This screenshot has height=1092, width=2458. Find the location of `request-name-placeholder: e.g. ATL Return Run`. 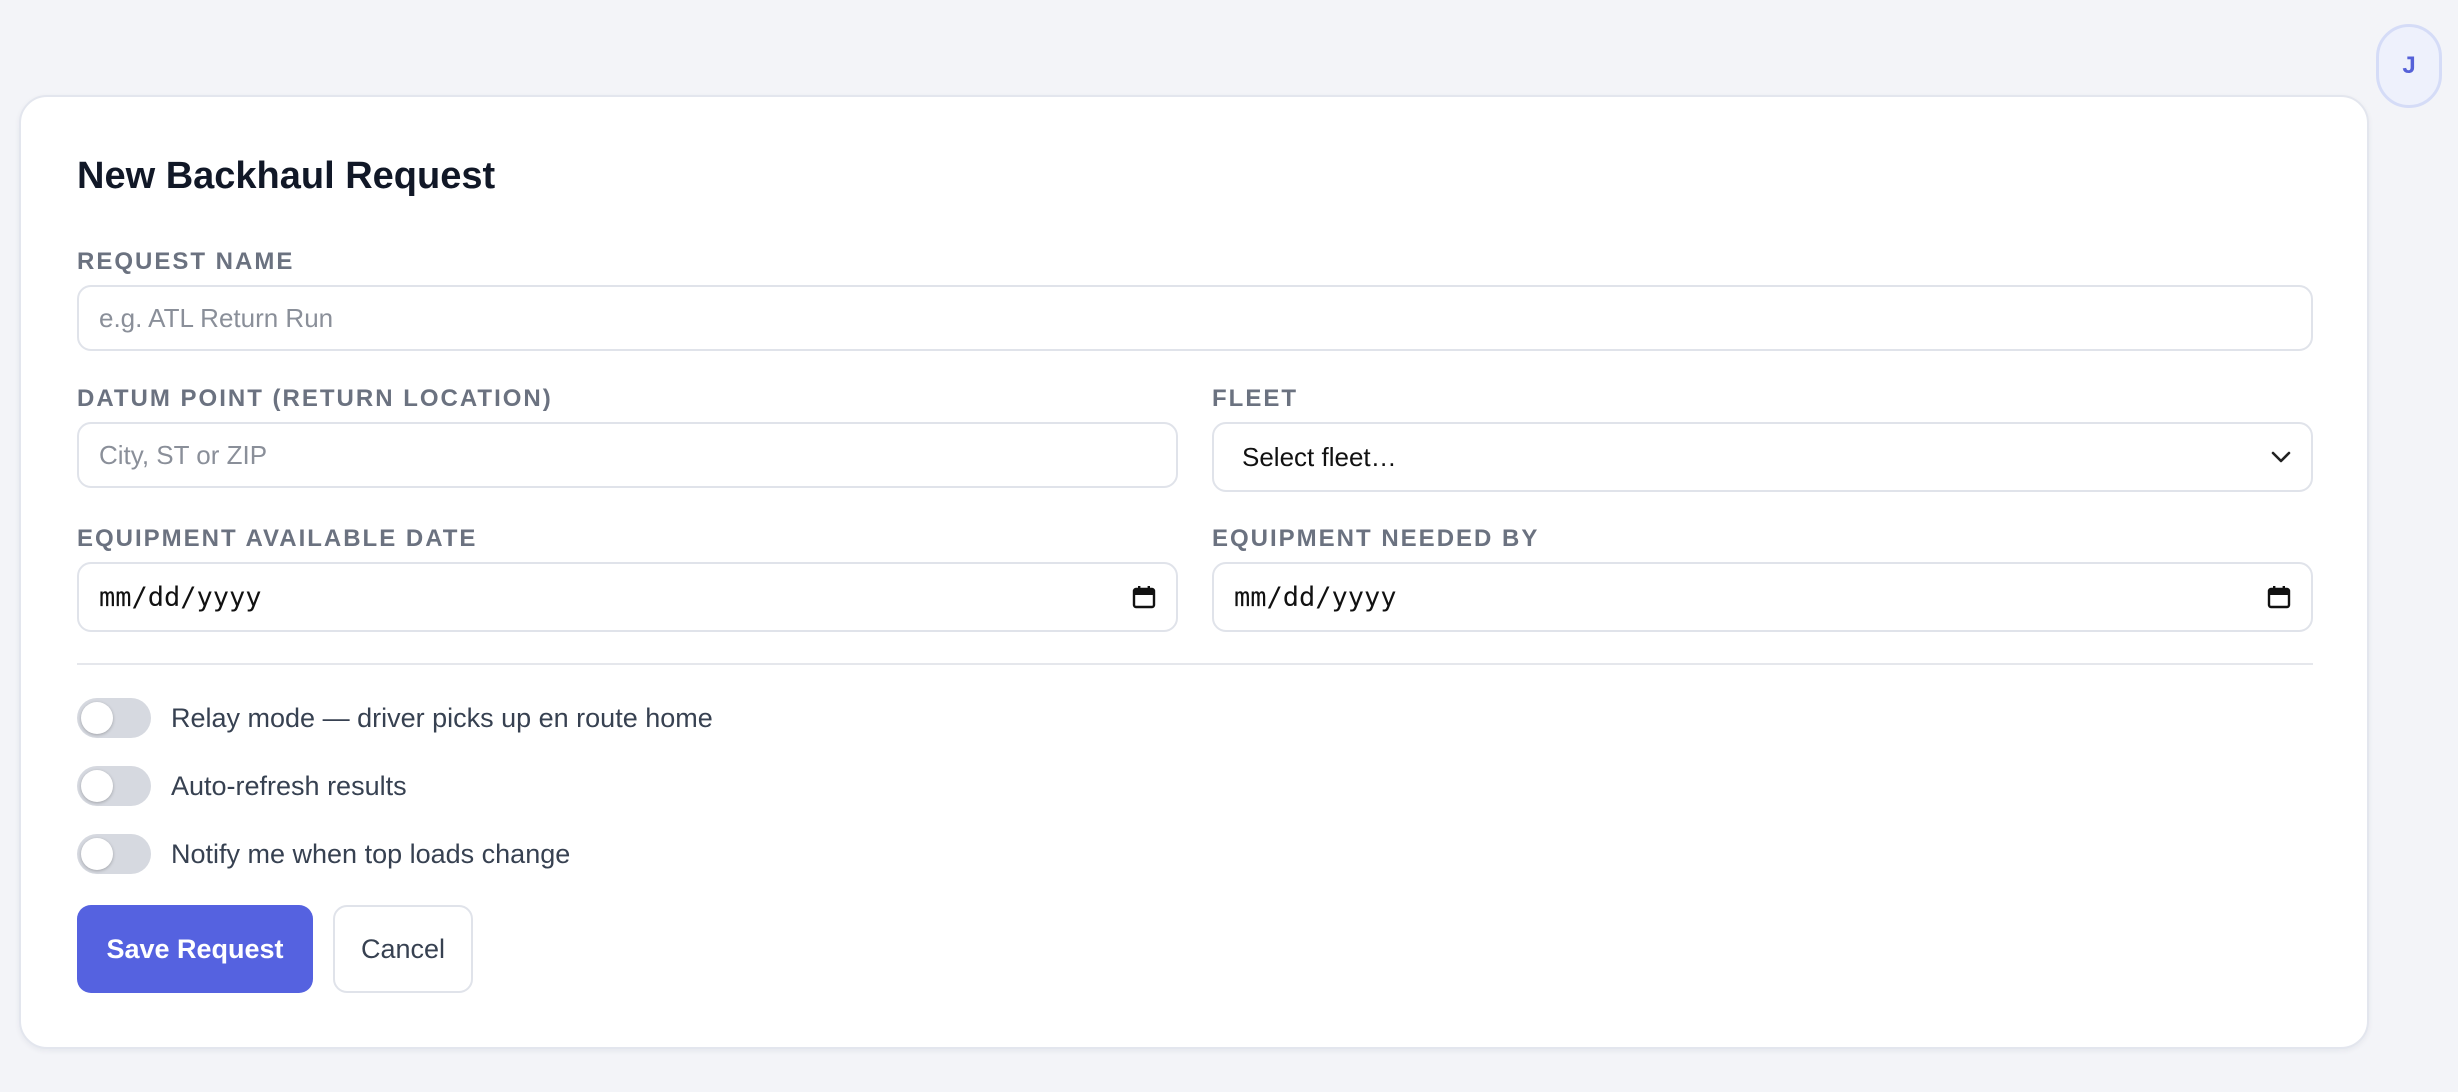

request-name-placeholder: e.g. ATL Return Run is located at coordinates (216, 317).